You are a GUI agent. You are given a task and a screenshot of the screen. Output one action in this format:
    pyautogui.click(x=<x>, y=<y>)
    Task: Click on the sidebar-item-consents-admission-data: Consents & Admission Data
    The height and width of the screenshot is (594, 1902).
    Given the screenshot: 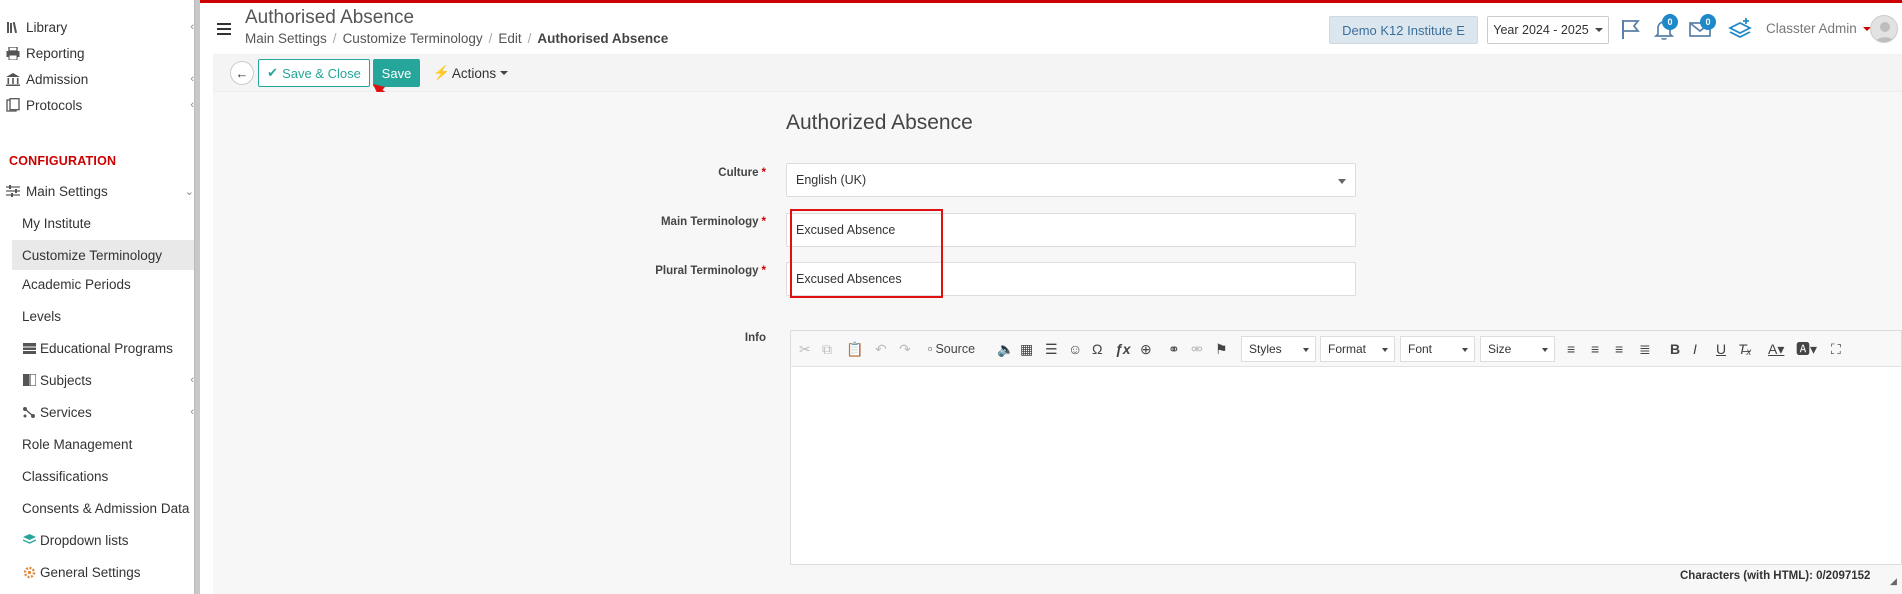 What is the action you would take?
    pyautogui.click(x=97, y=508)
    